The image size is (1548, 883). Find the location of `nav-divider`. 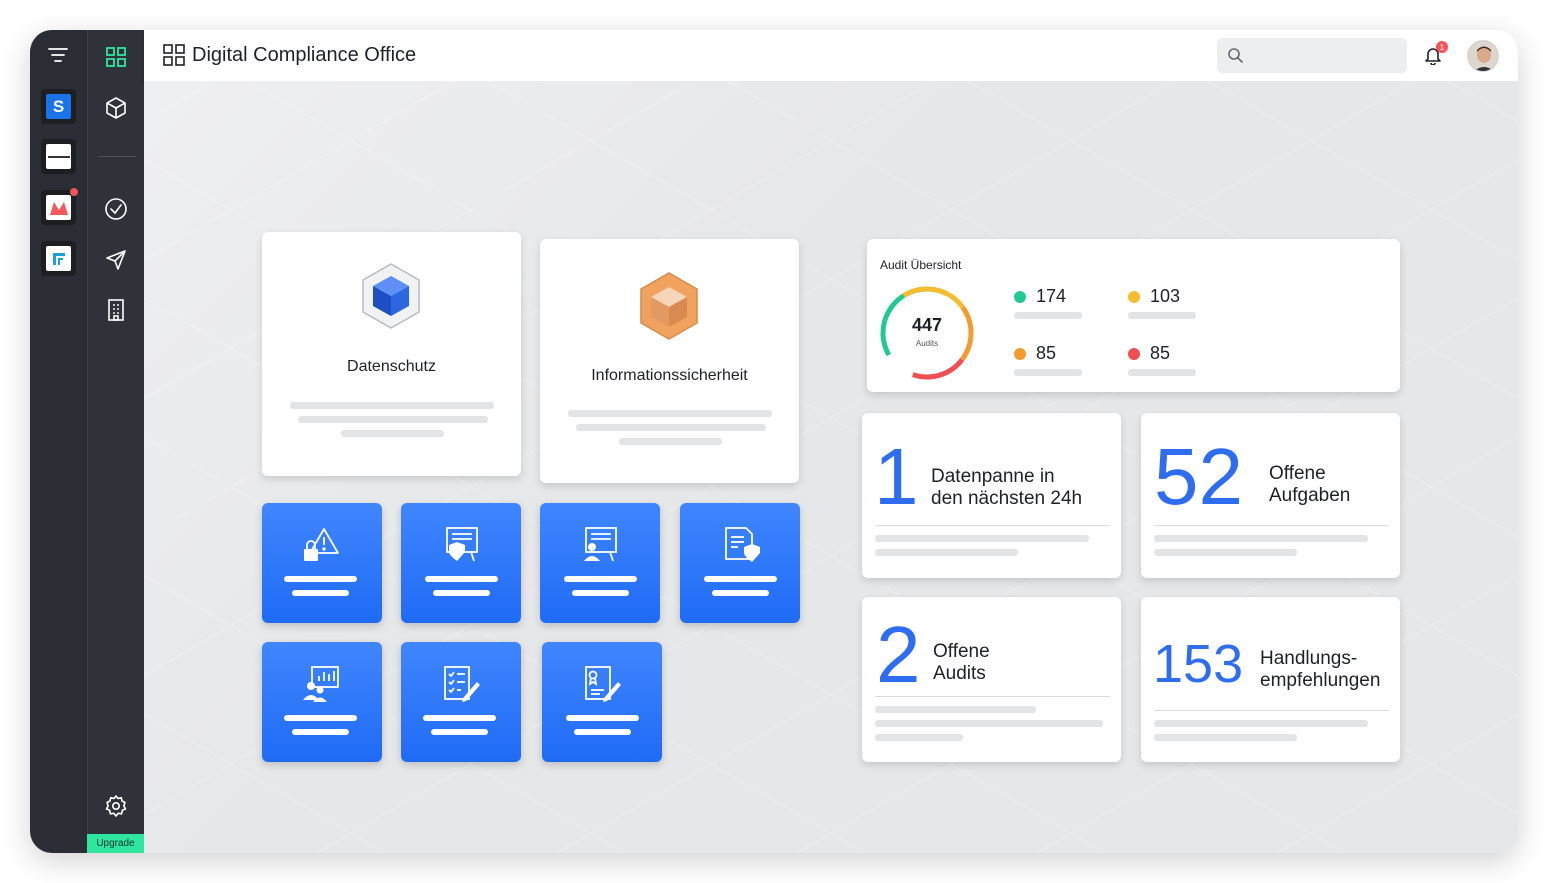

nav-divider is located at coordinates (117, 156).